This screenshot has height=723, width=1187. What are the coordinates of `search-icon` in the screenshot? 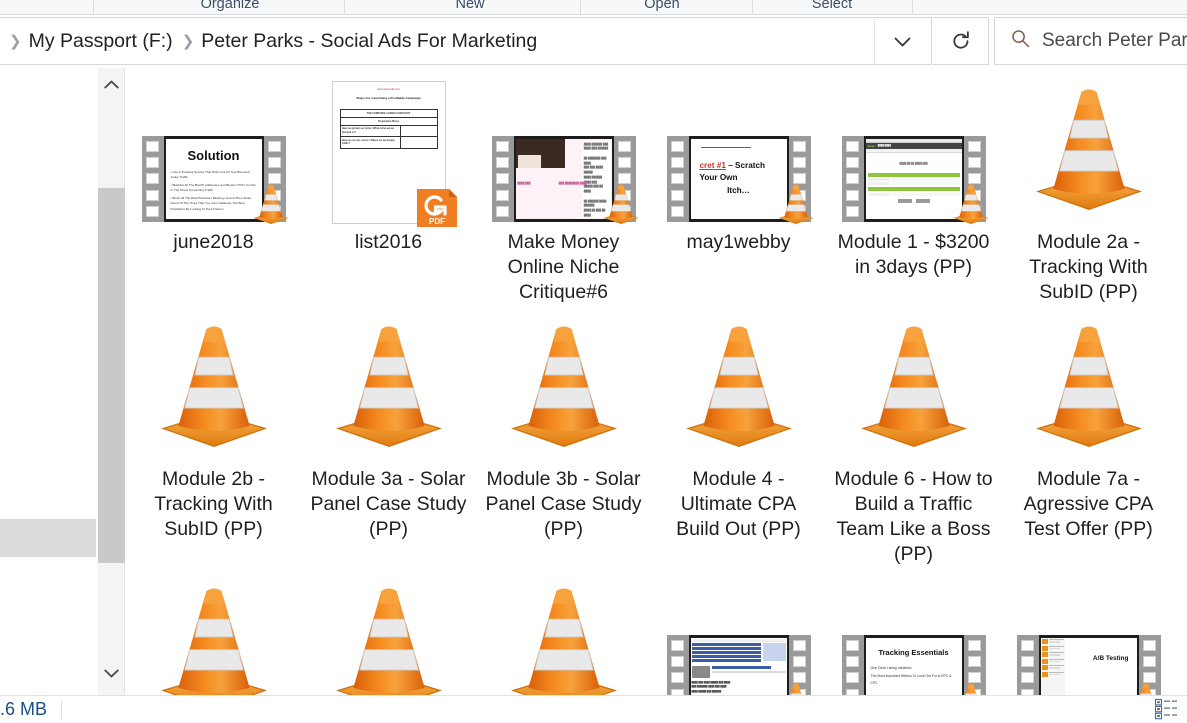 It's located at (1020, 41).